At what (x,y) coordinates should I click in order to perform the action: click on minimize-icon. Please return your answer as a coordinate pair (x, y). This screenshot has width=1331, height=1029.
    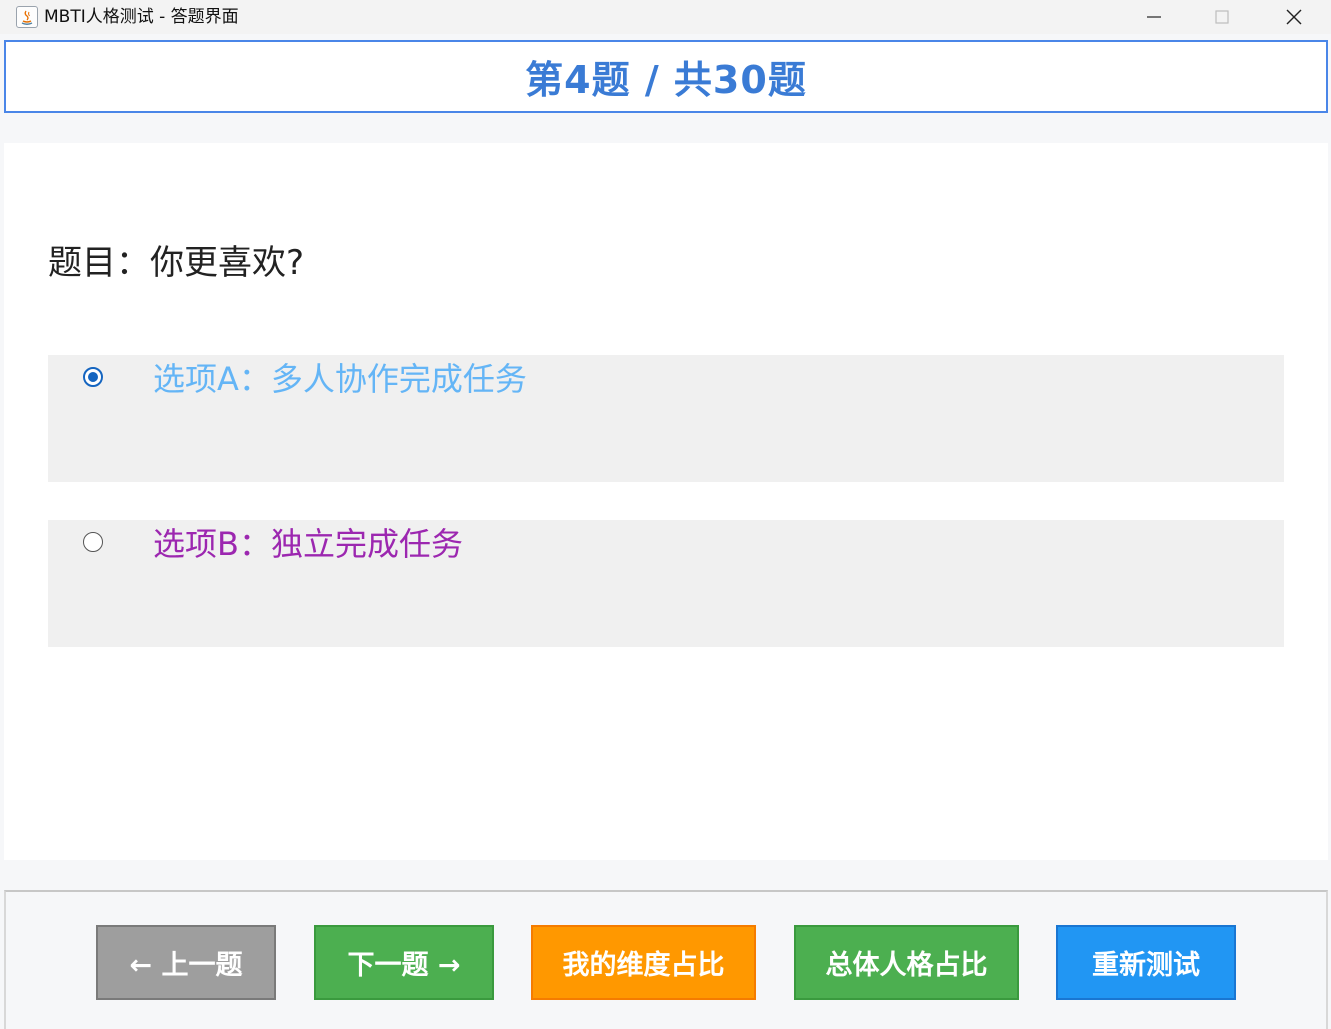
    Looking at the image, I should click on (1154, 17).